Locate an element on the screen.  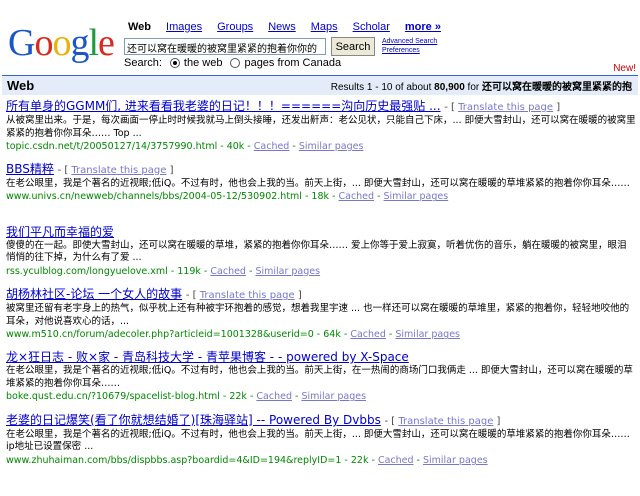
radio-canada-label: pages from Canada is located at coordinates (293, 63).